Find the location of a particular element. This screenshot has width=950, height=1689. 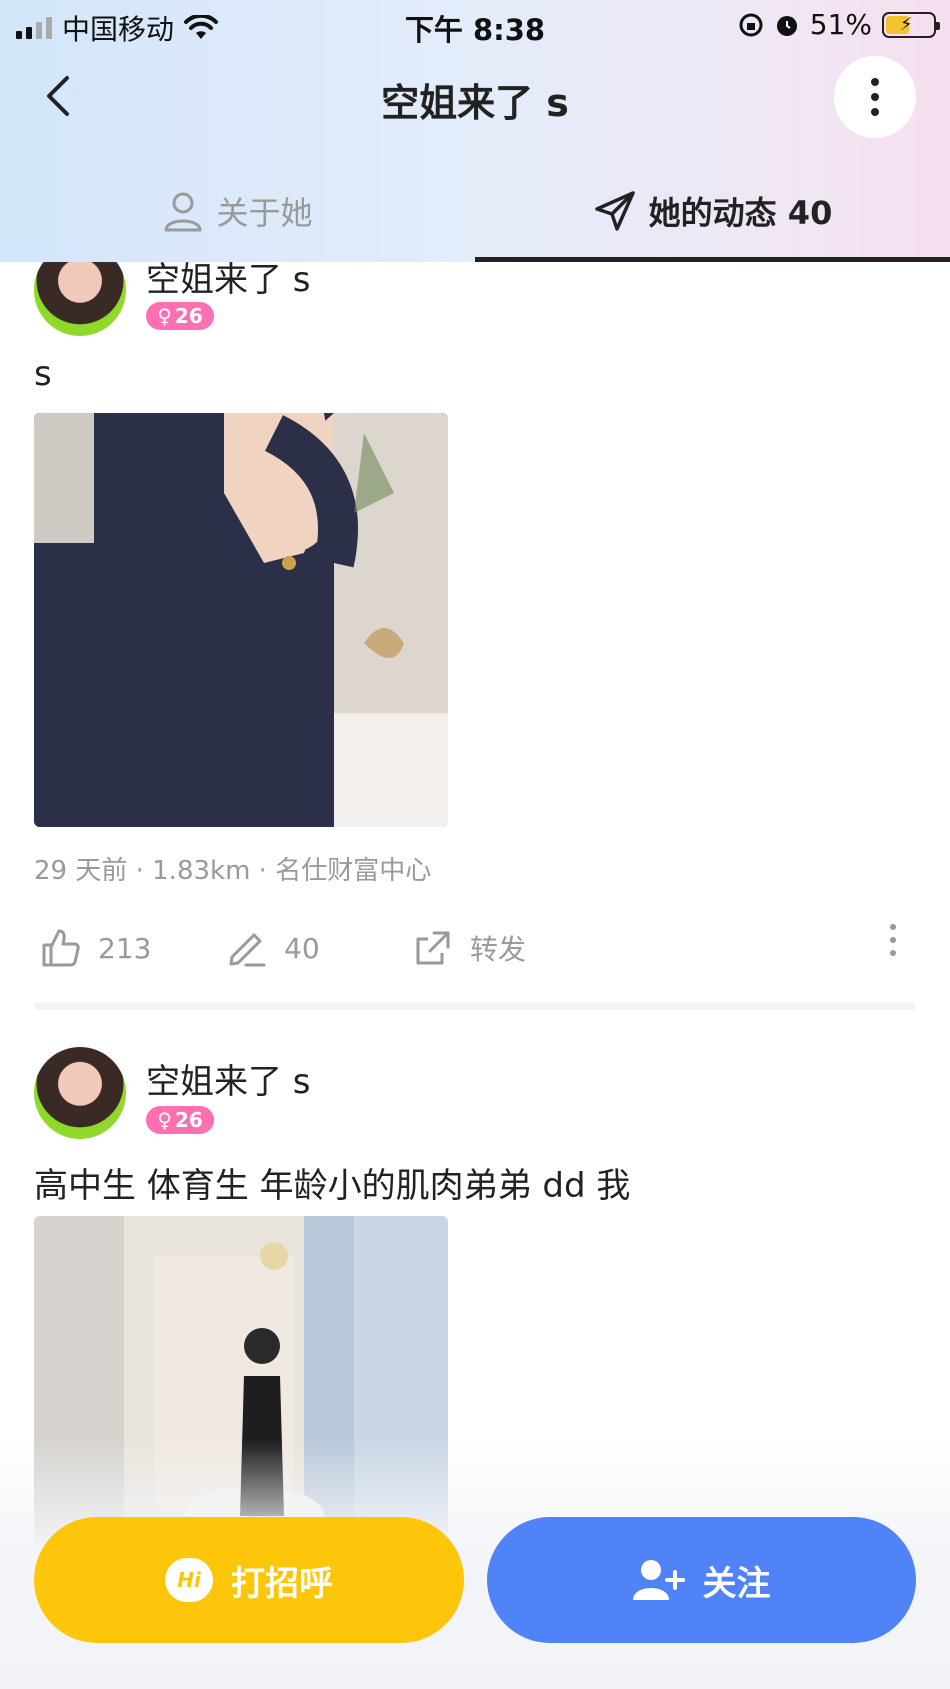

post-text: s is located at coordinates (43, 374).